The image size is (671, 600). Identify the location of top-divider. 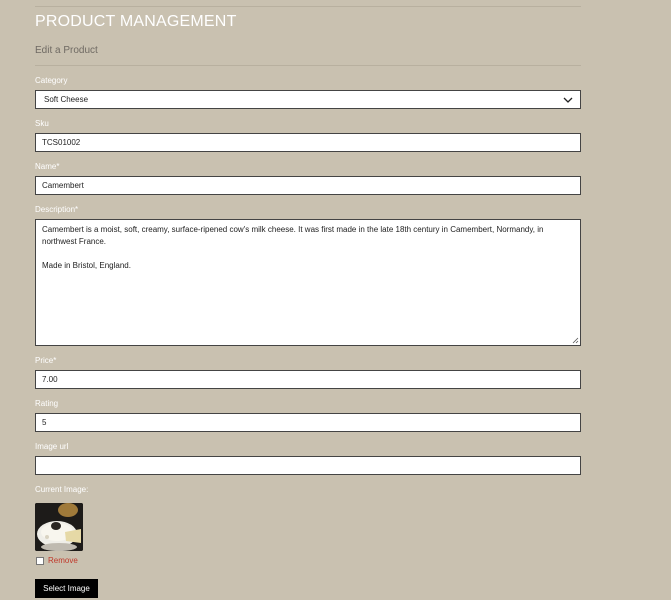
(308, 6).